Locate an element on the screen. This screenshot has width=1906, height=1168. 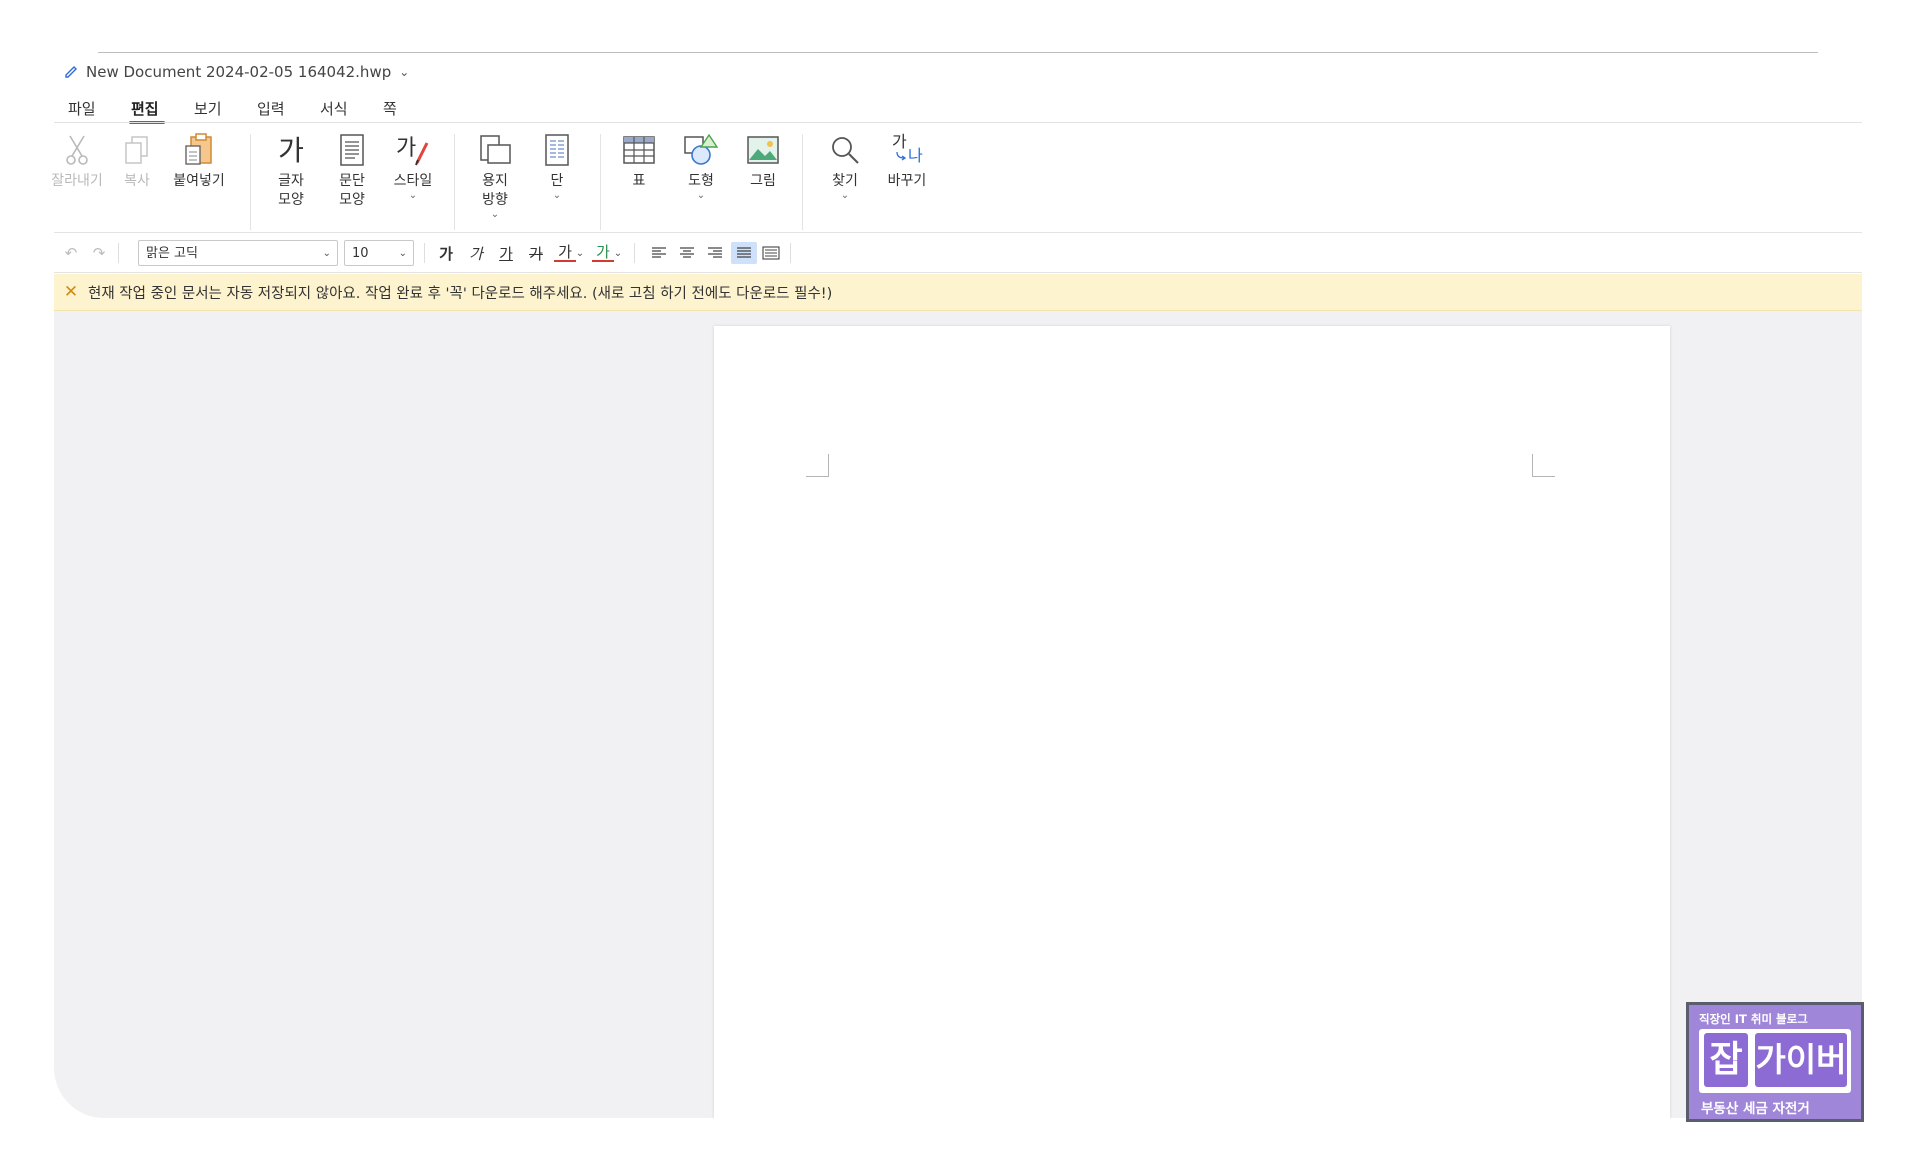
search-icon is located at coordinates (845, 150).